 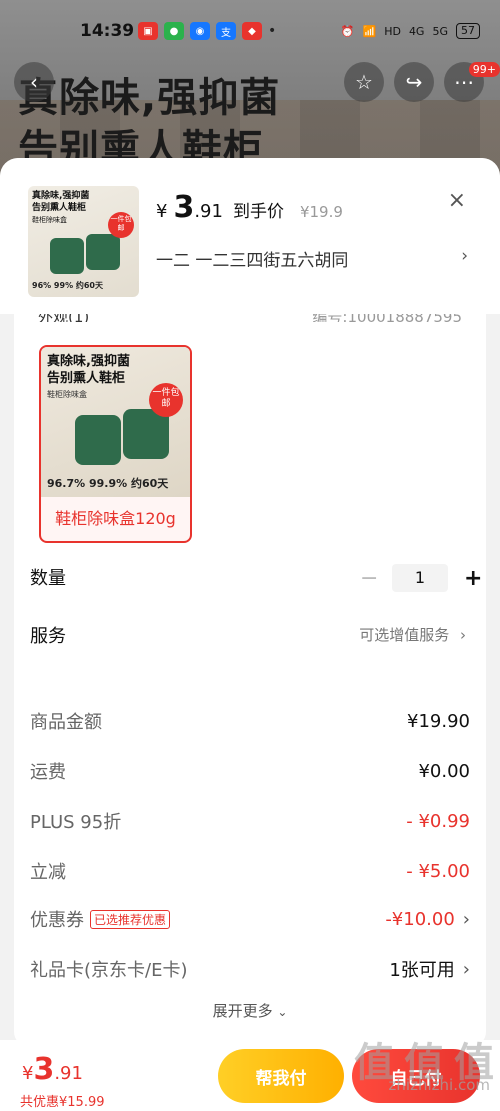 What do you see at coordinates (250, 722) in the screenshot?
I see `summary-row-goods: 商品金额 ¥19.90` at bounding box center [250, 722].